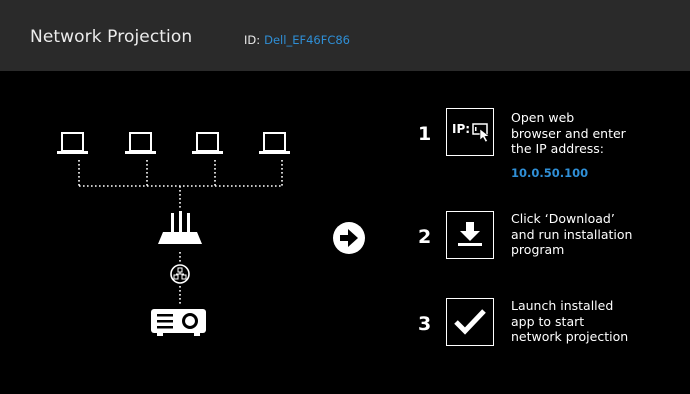 The width and height of the screenshot is (690, 394). I want to click on device-id-value: Dell_EF46FC86, so click(307, 40).